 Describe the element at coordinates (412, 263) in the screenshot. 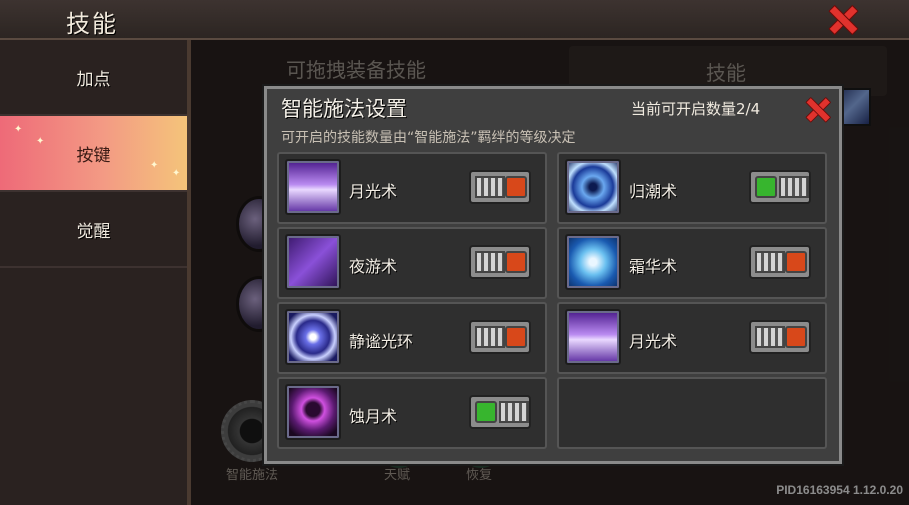

I see `skill-card-night-walk: 夜游术` at that location.